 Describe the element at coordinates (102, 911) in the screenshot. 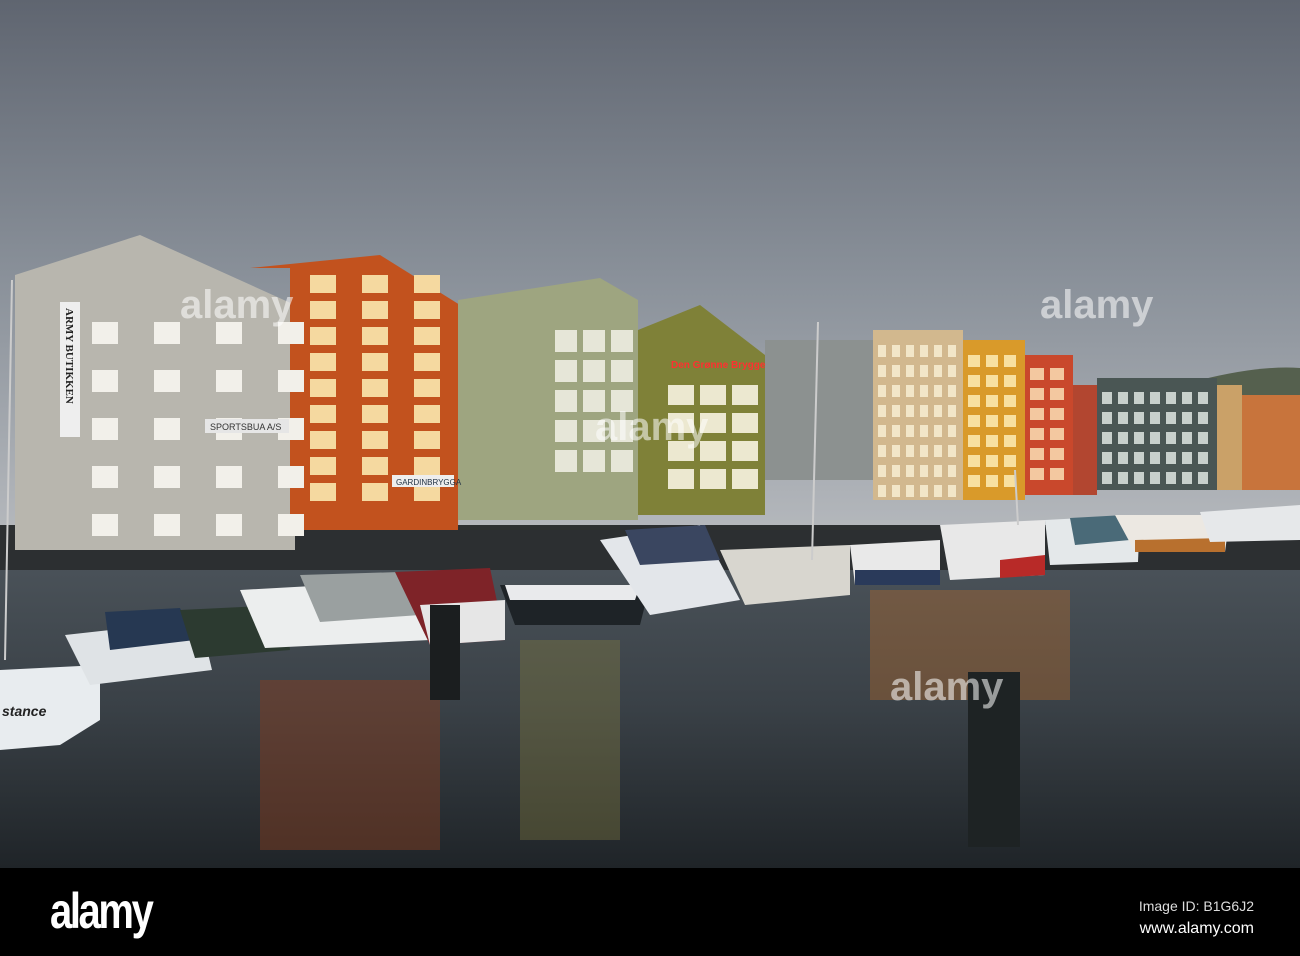

I see `alamy-logo: alamy` at that location.